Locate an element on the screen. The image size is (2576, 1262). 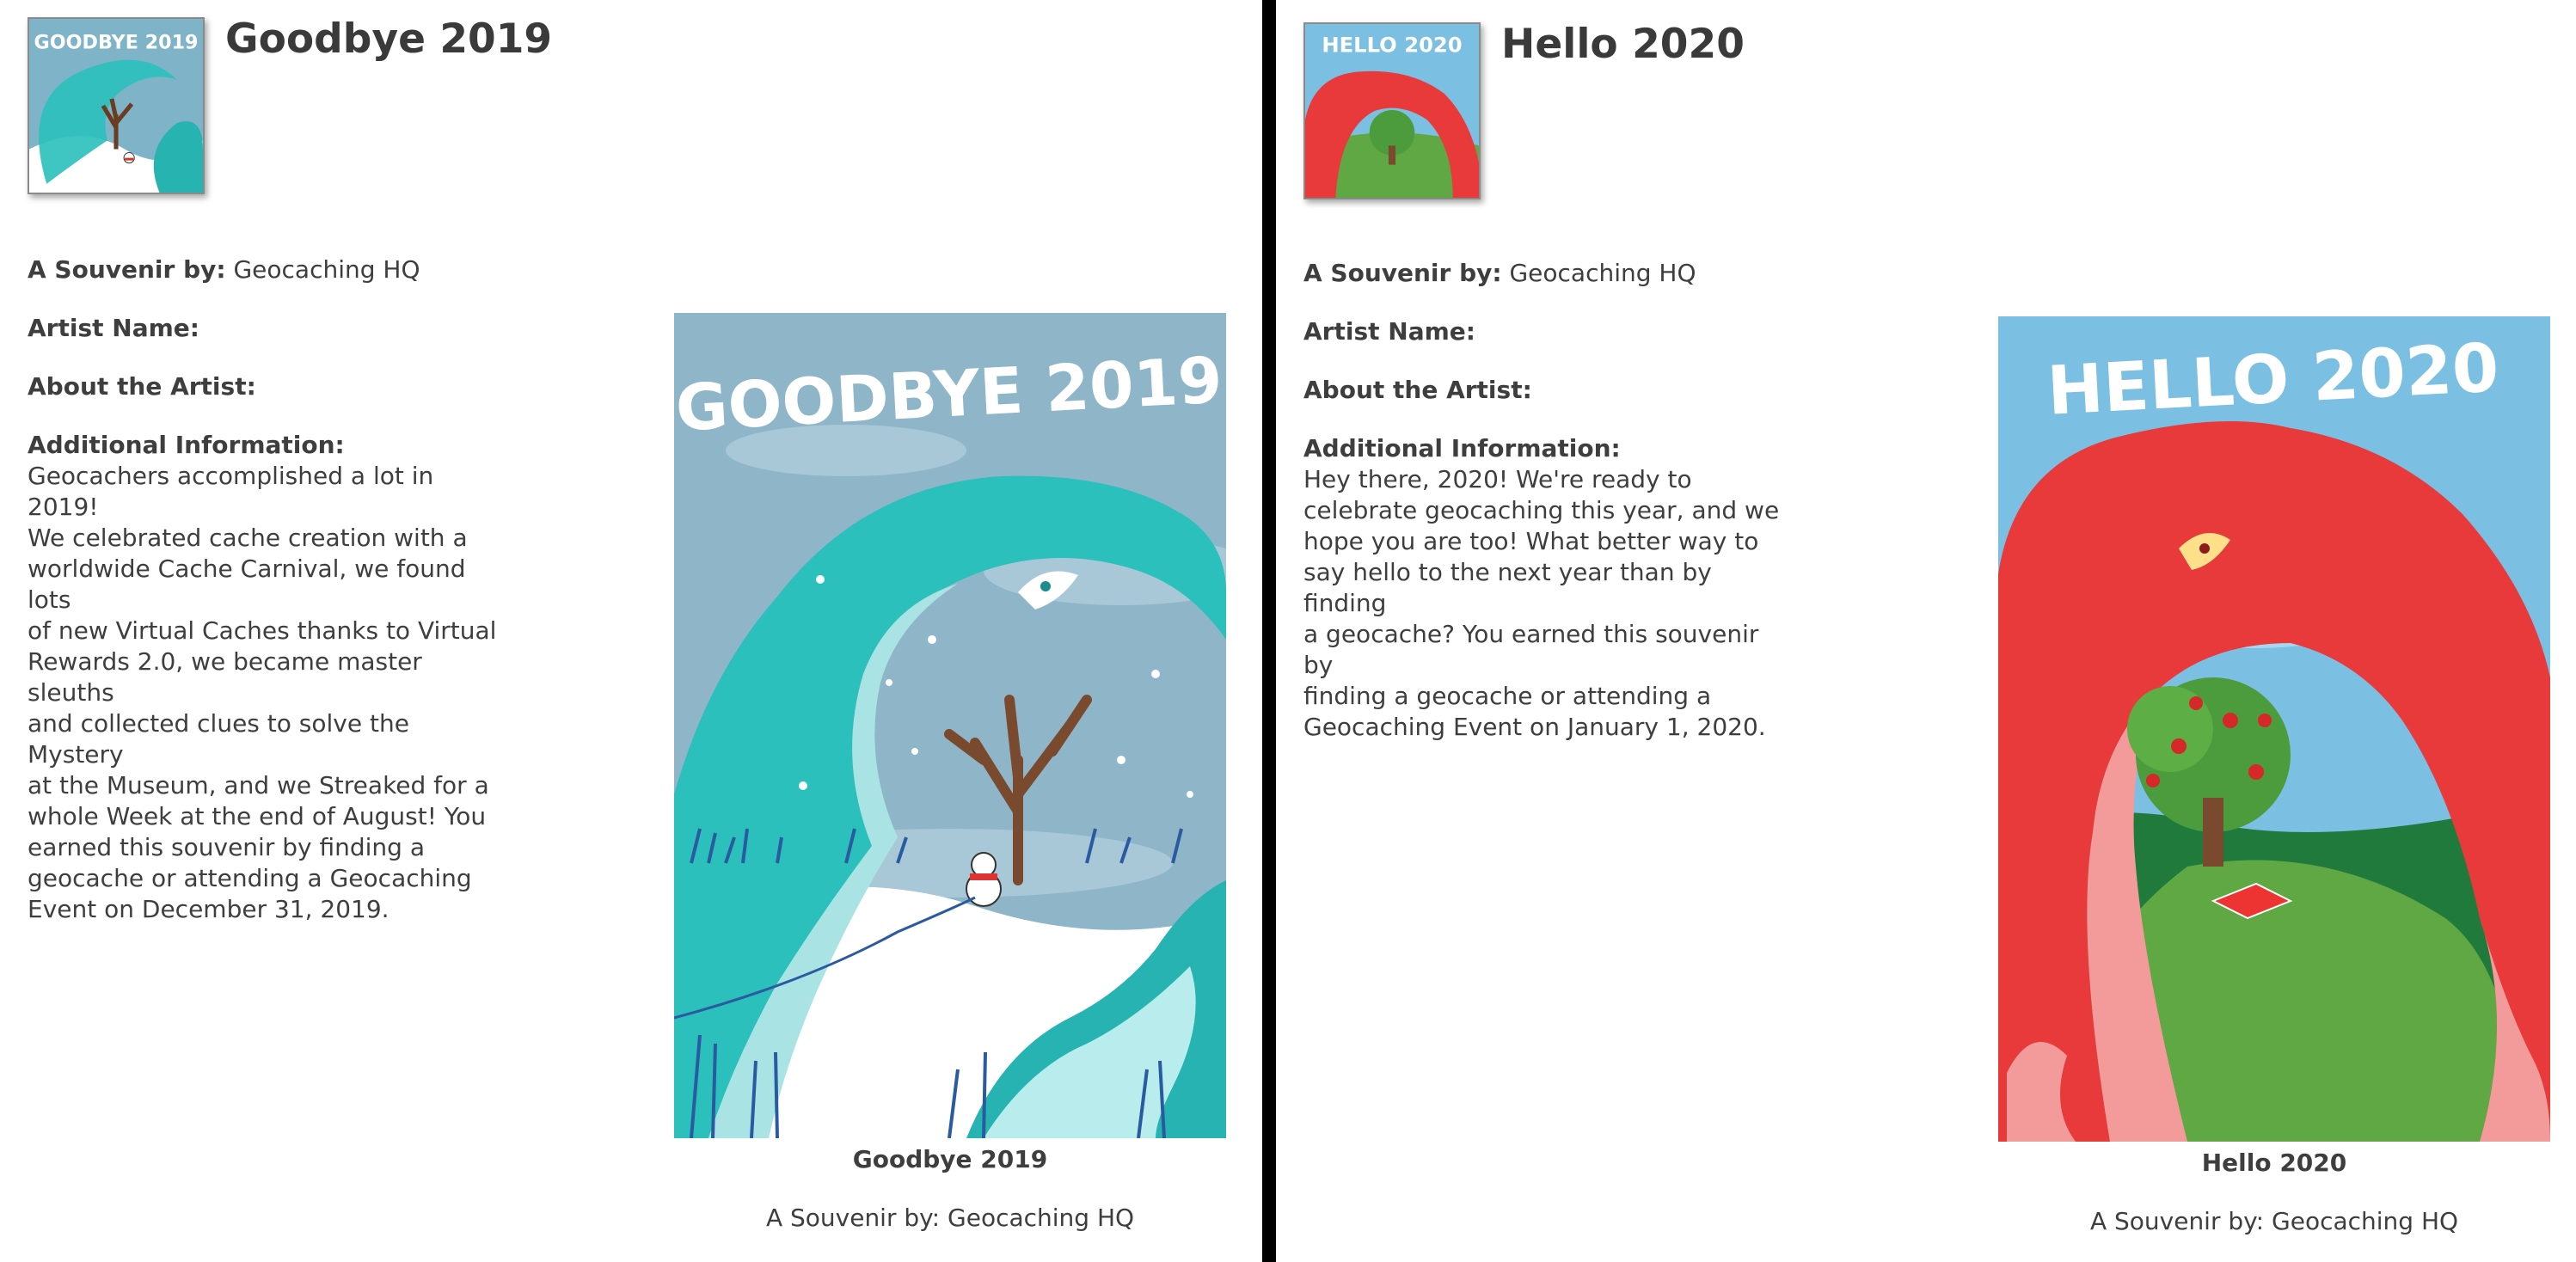
souvenir-poster-image: GOODBYE 2019 is located at coordinates (950, 725).